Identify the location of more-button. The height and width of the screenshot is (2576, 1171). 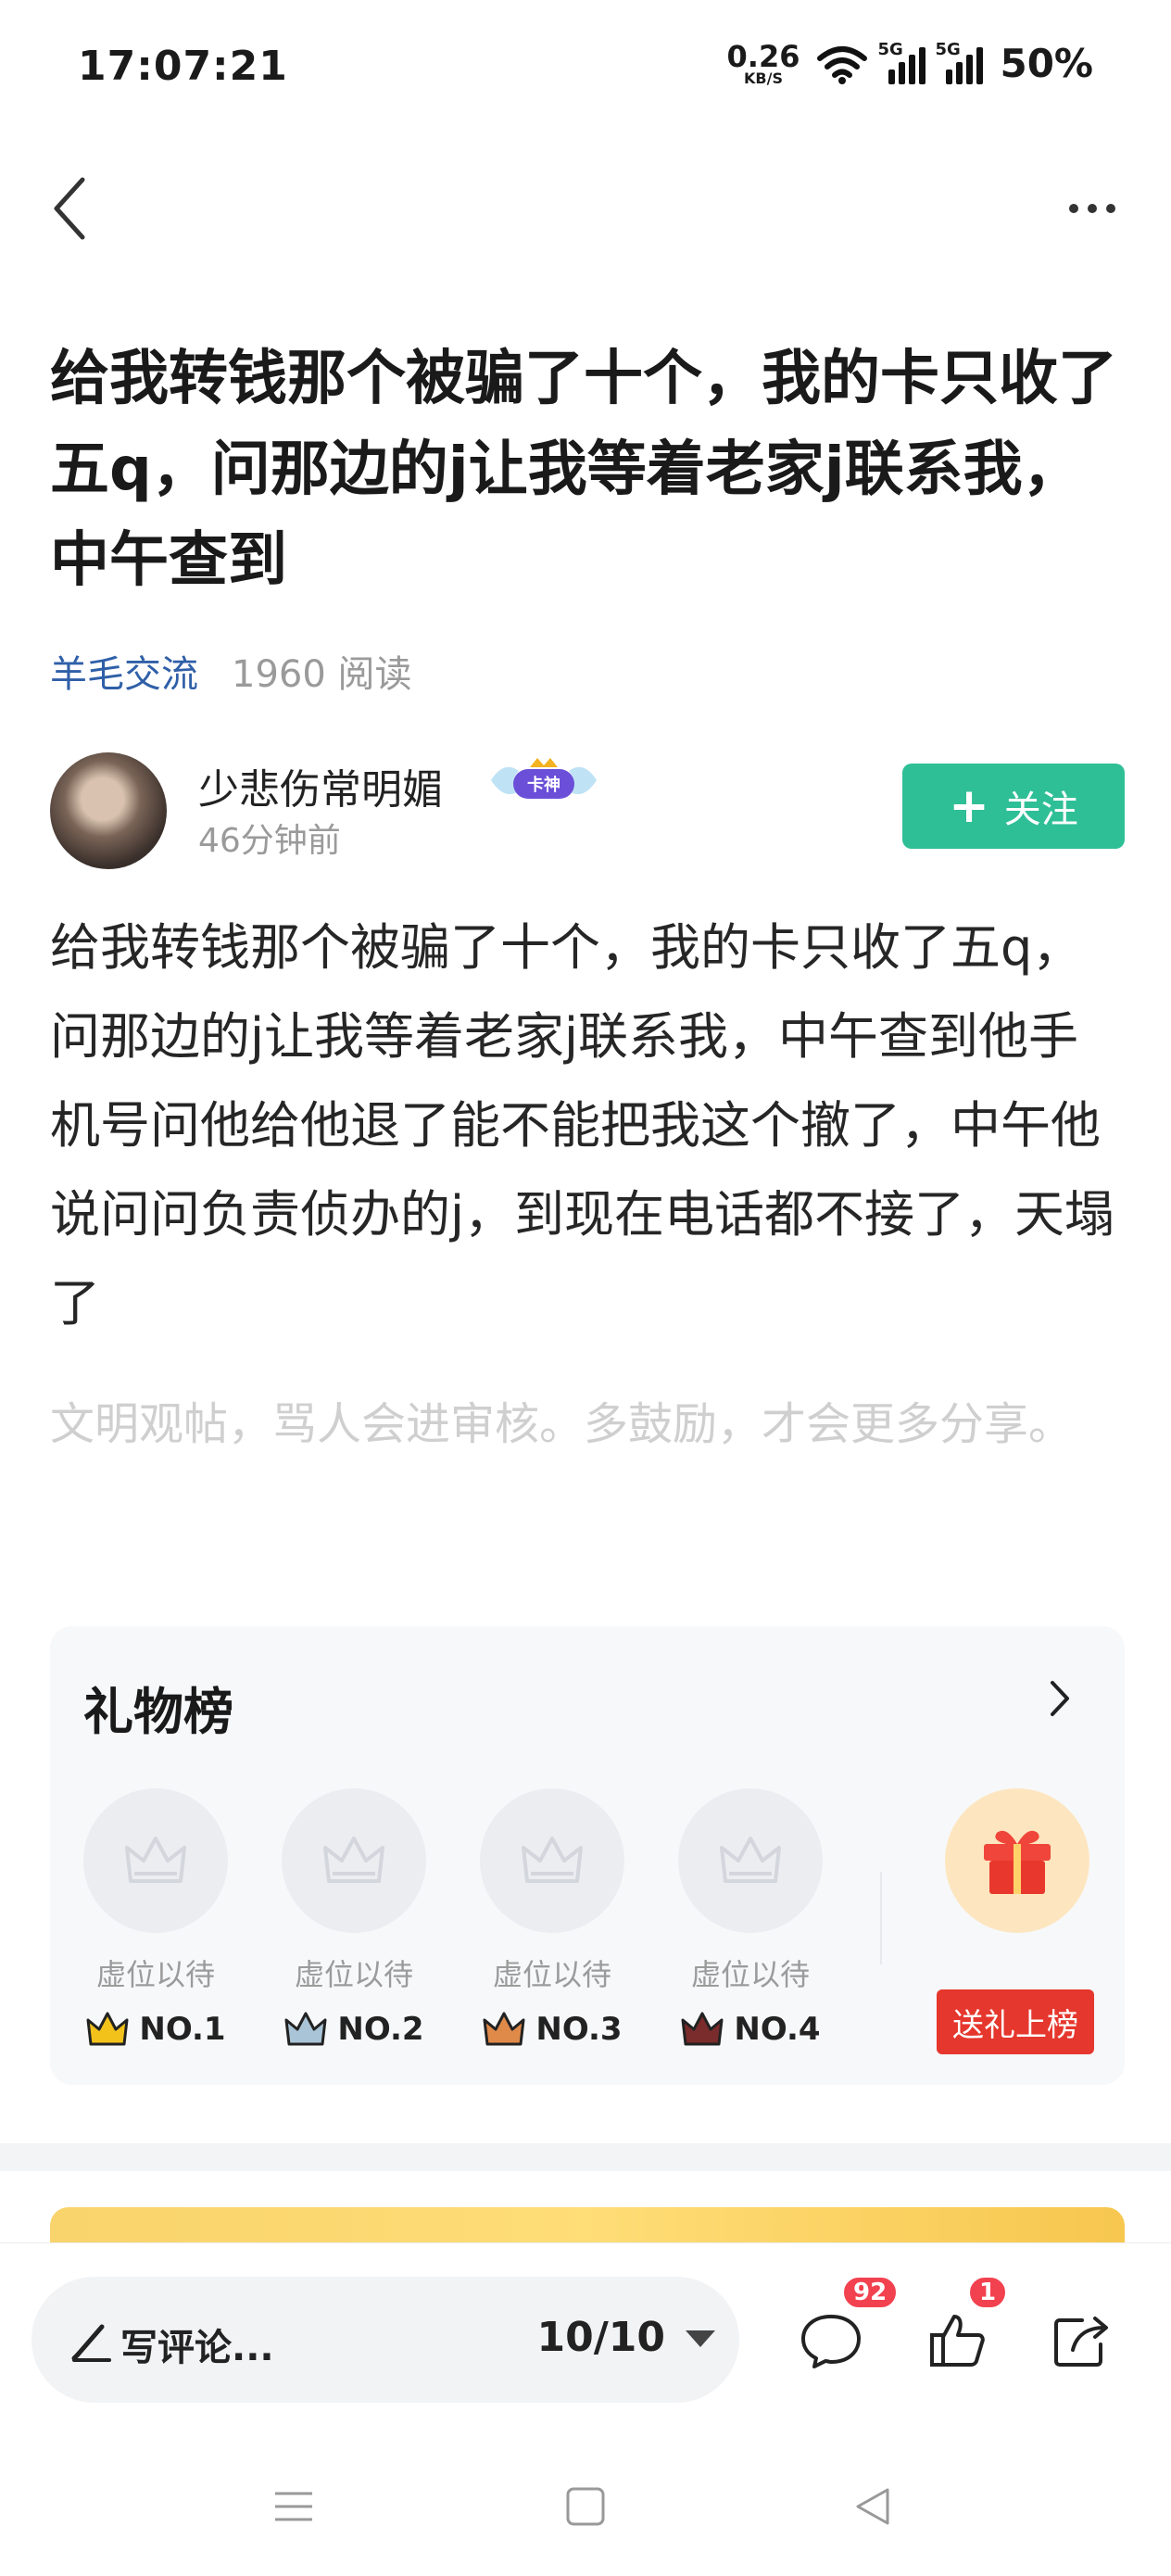
(1093, 208).